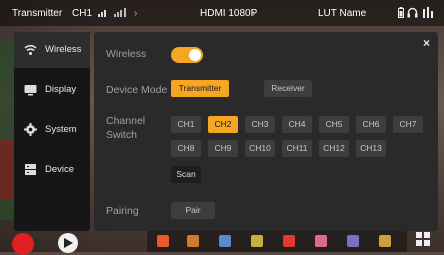  What do you see at coordinates (229, 13) in the screenshot?
I see `video-format: HDMI 1080P` at bounding box center [229, 13].